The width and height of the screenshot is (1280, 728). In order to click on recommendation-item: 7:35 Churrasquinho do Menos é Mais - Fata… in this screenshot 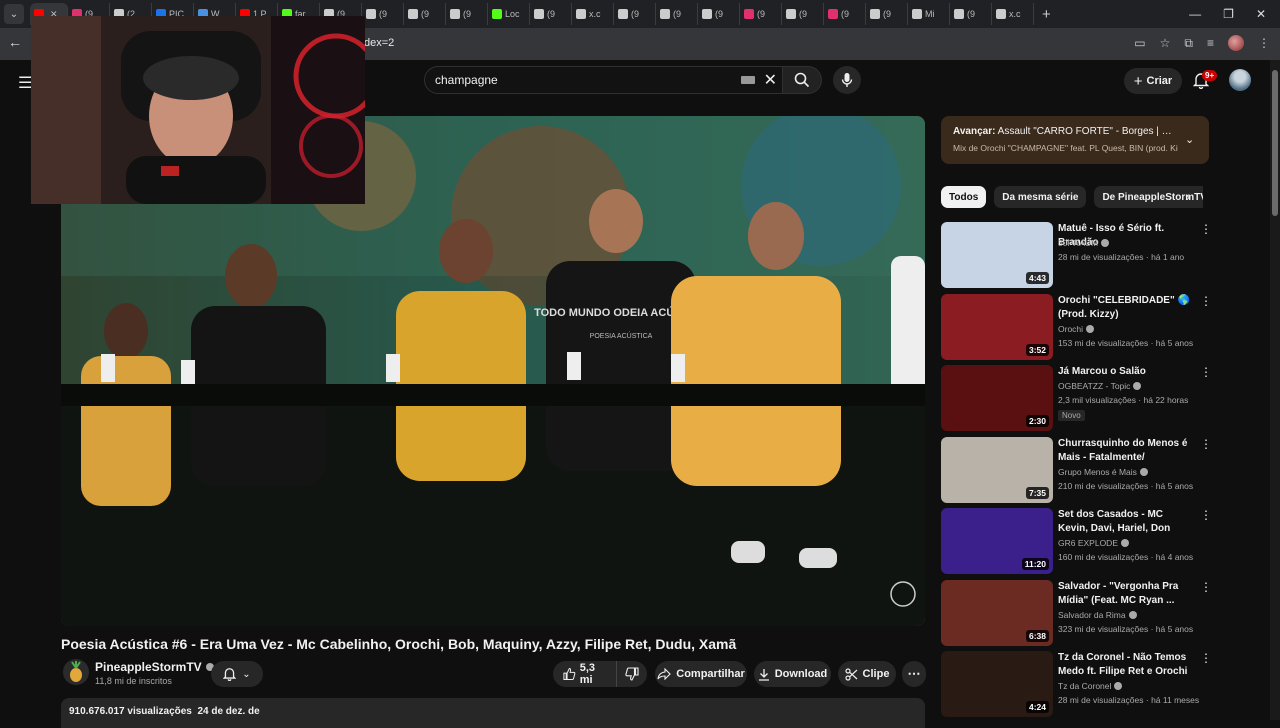, I will do `click(1076, 470)`.